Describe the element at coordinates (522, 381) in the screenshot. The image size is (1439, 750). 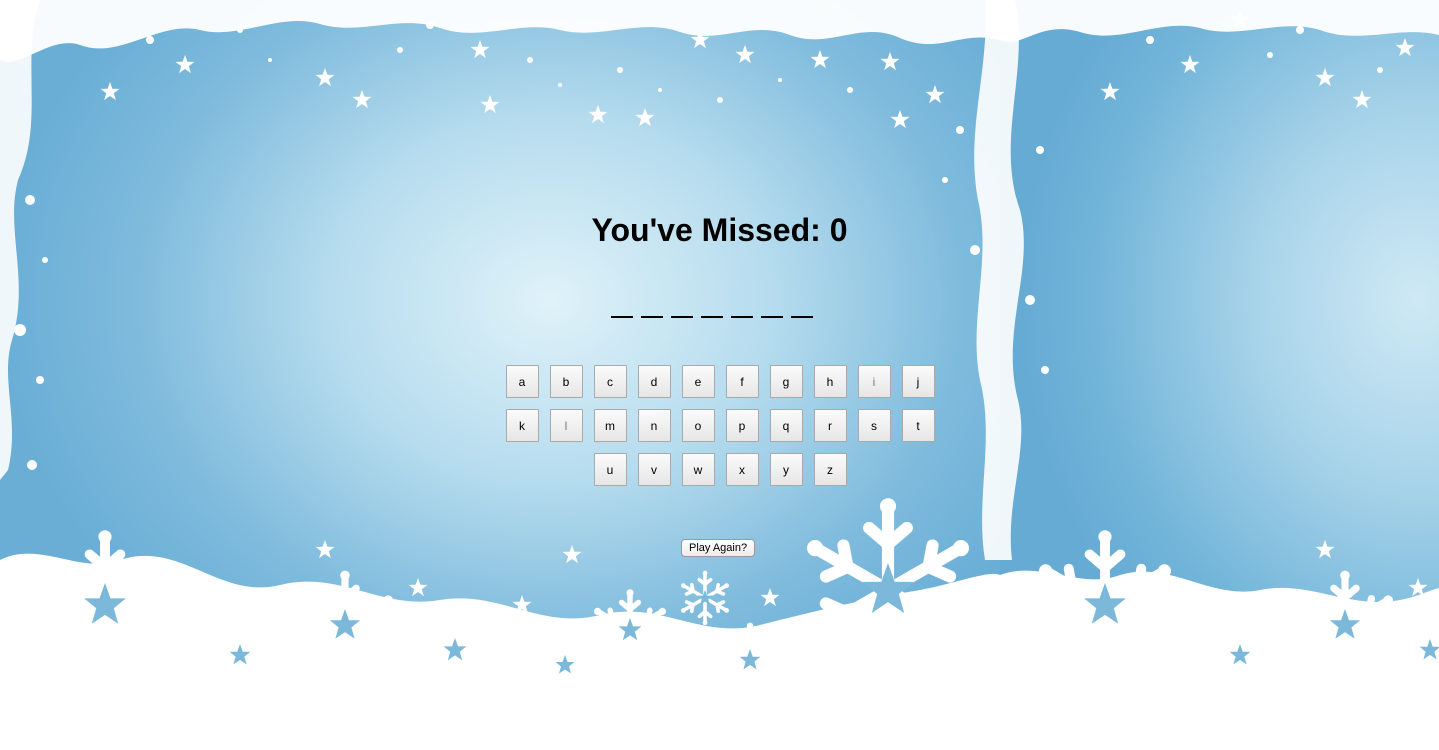
I see `letter-button-a: a` at that location.